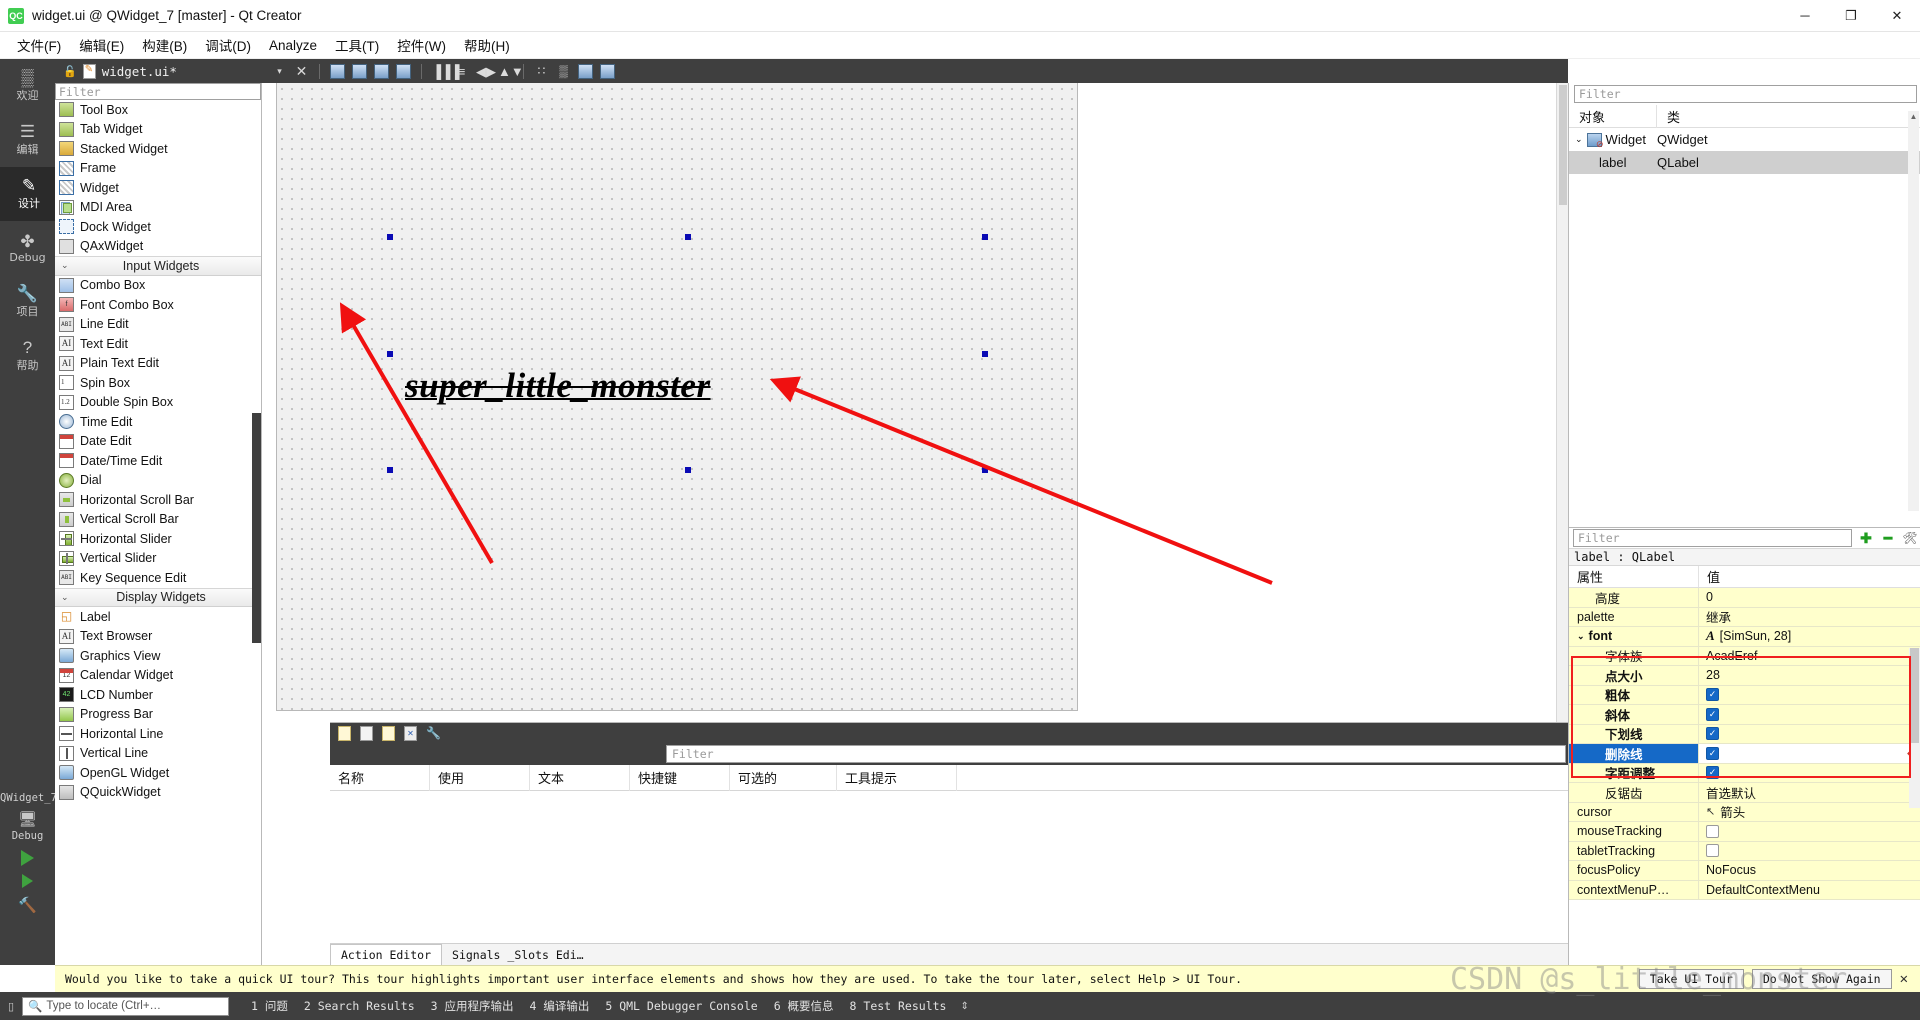  I want to click on triangle-up-icon: ▲, so click(1913, 116).